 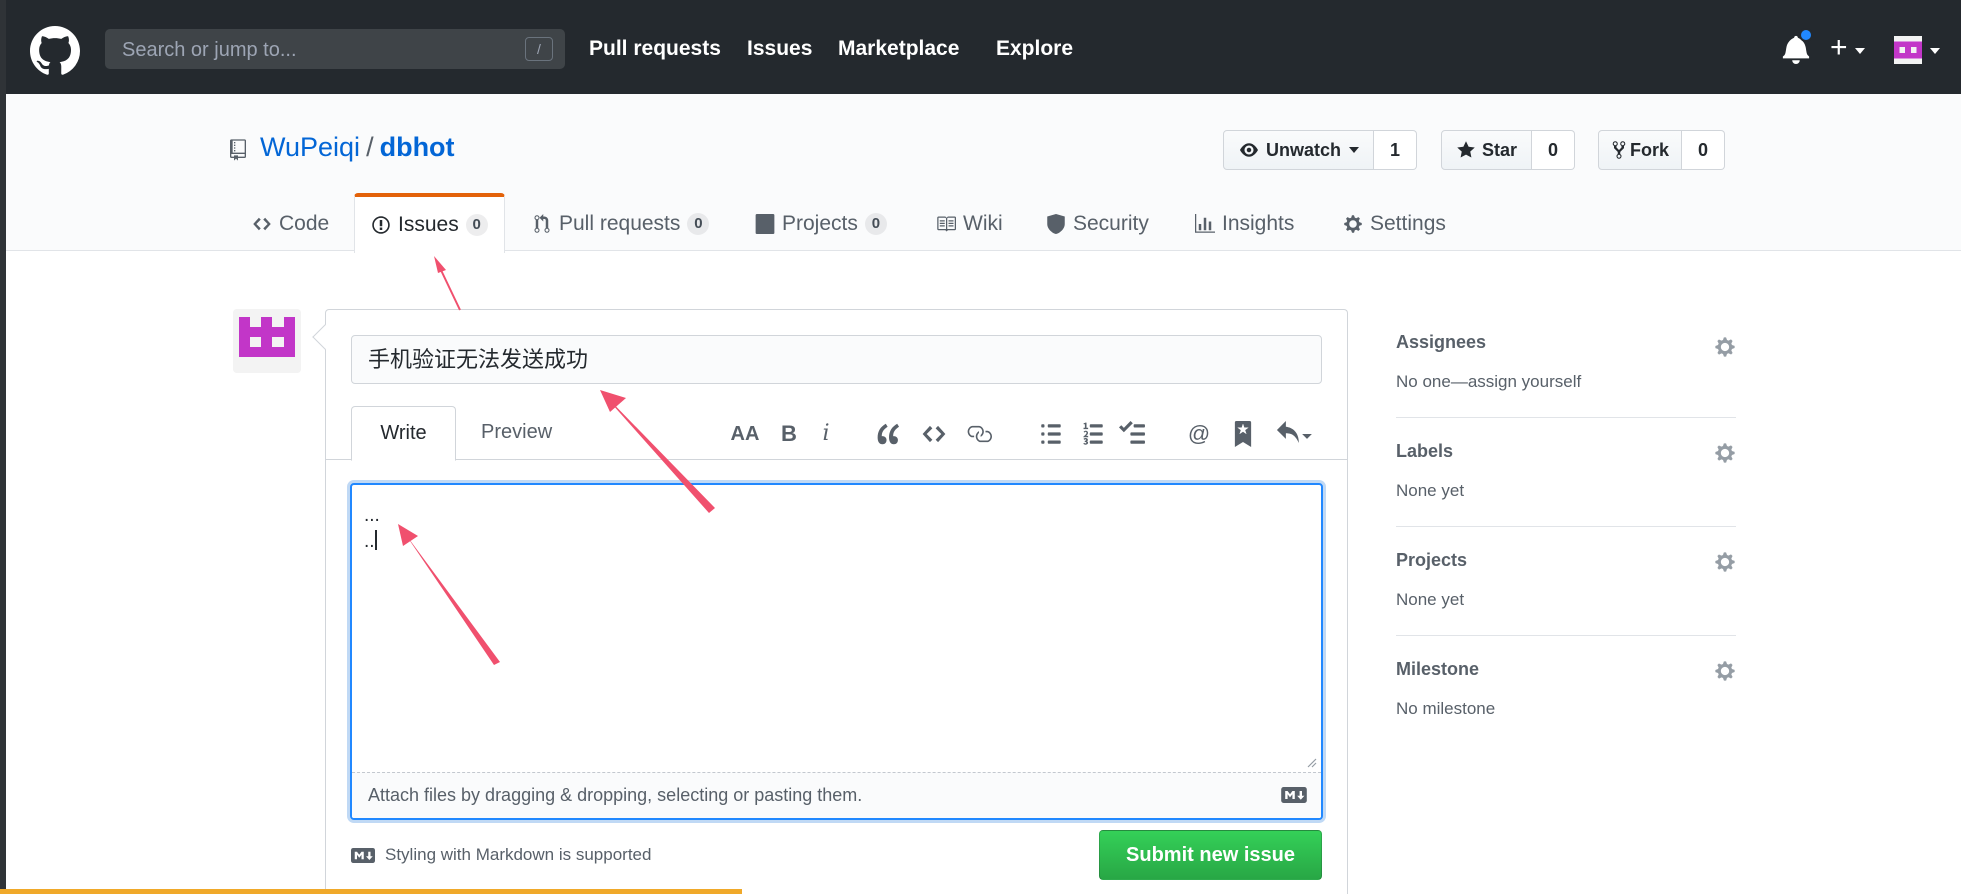 What do you see at coordinates (539, 49) in the screenshot?
I see `search-shortcut-hint: /` at bounding box center [539, 49].